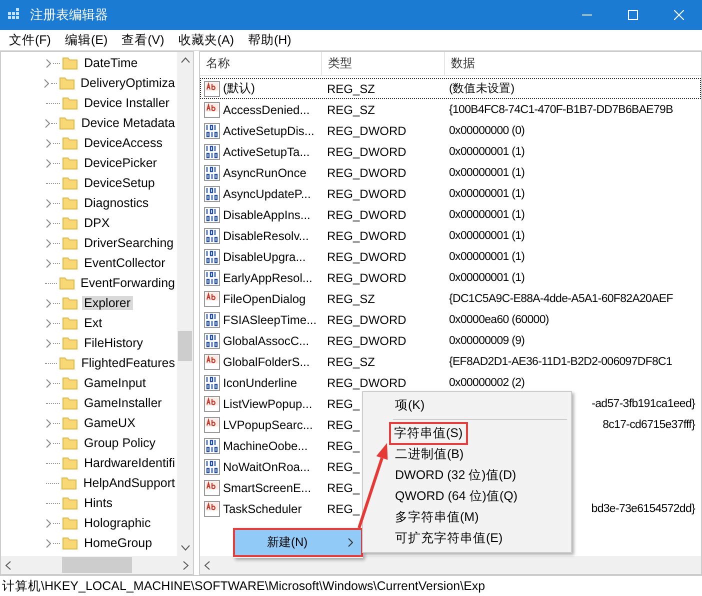 This screenshot has height=596, width=702. What do you see at coordinates (93, 323) in the screenshot?
I see `tree-item: Ext` at bounding box center [93, 323].